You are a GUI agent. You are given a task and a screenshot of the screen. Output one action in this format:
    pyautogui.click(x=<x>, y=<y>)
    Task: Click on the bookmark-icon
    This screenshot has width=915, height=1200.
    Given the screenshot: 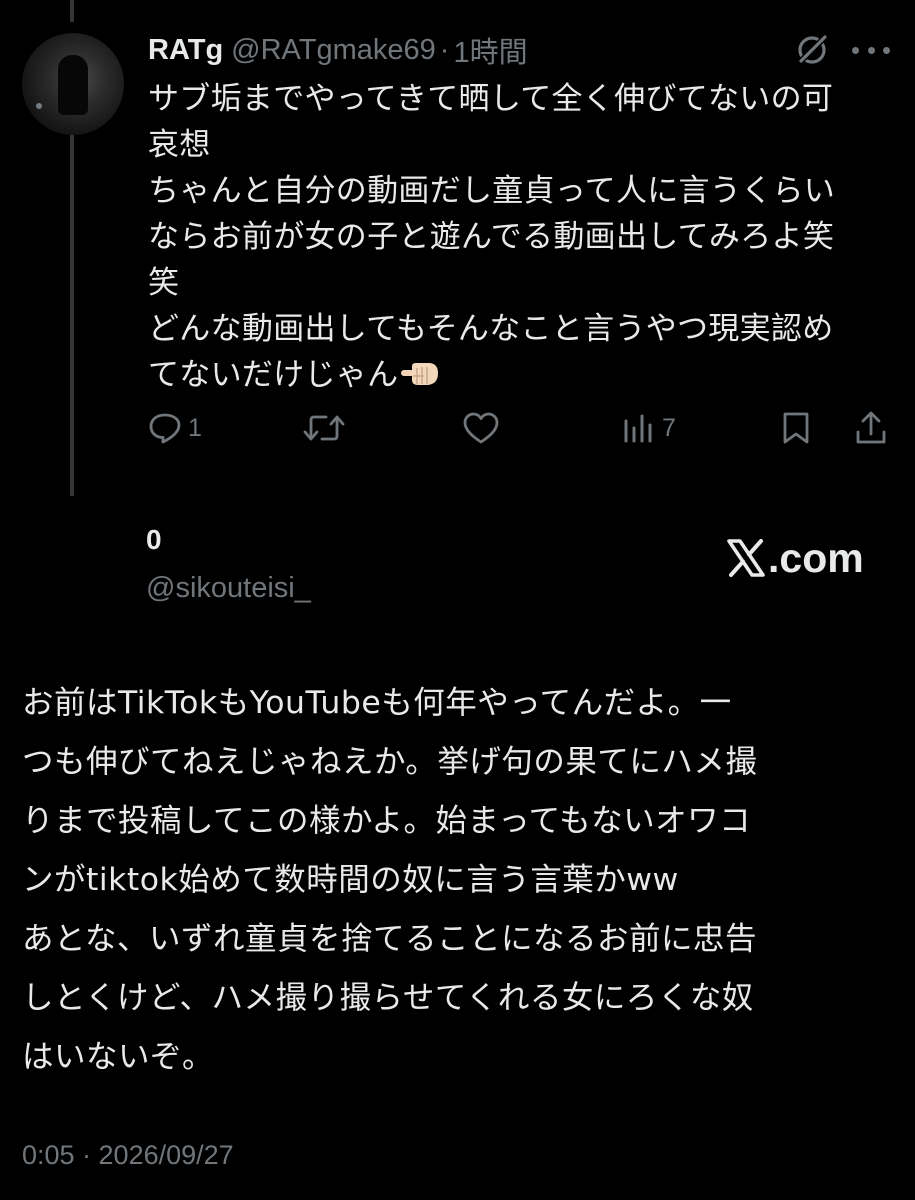 What is the action you would take?
    pyautogui.click(x=796, y=428)
    